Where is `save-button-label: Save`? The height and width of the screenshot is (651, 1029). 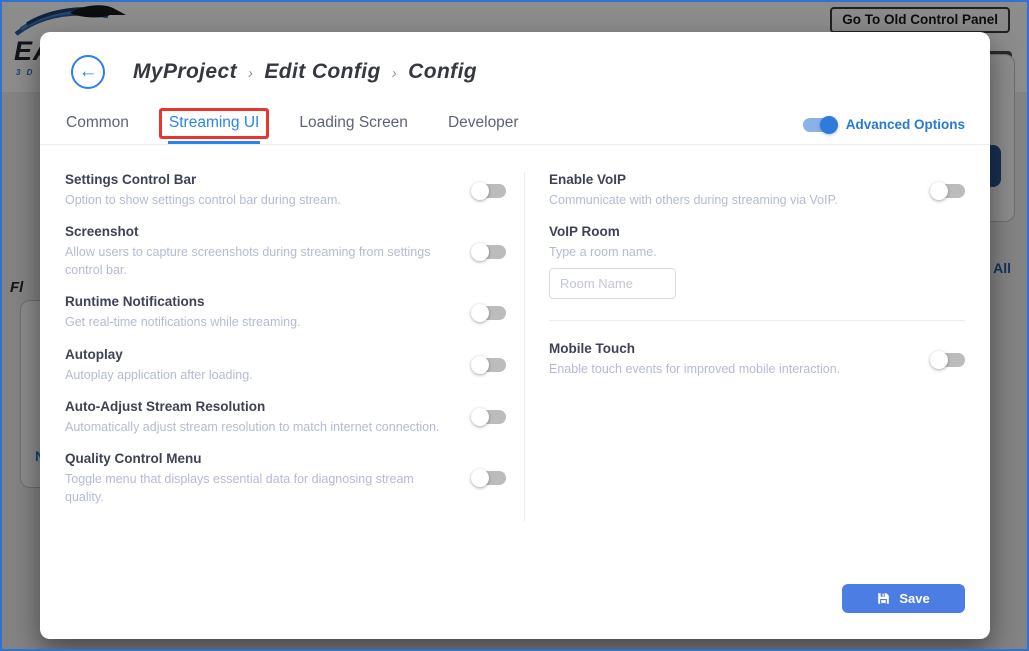 save-button-label: Save is located at coordinates (914, 598).